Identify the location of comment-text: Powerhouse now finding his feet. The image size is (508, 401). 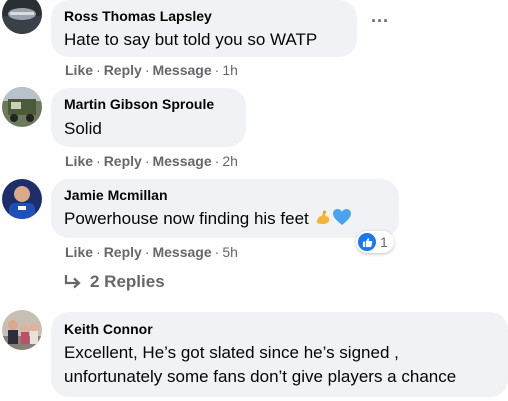
(225, 219).